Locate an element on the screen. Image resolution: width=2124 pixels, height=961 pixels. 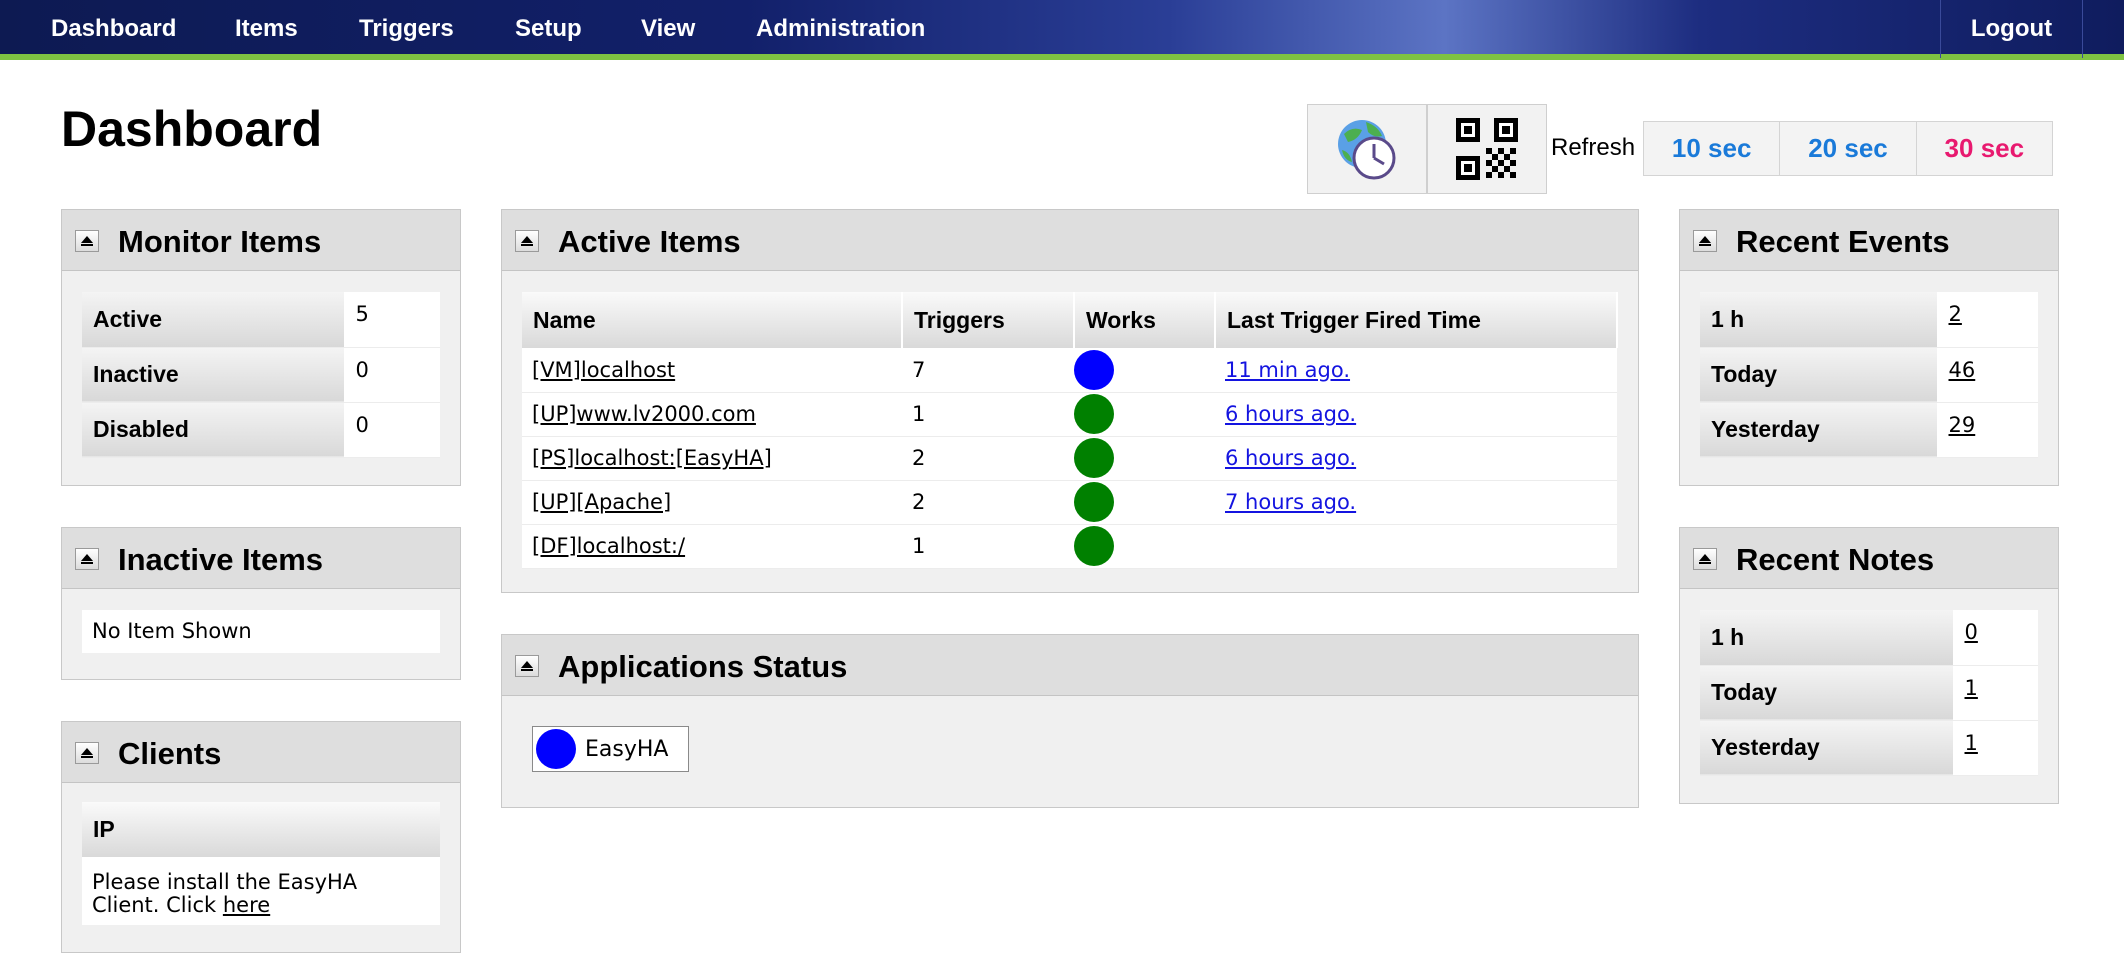
item-name-link: [UP][Apache] is located at coordinates (601, 502).